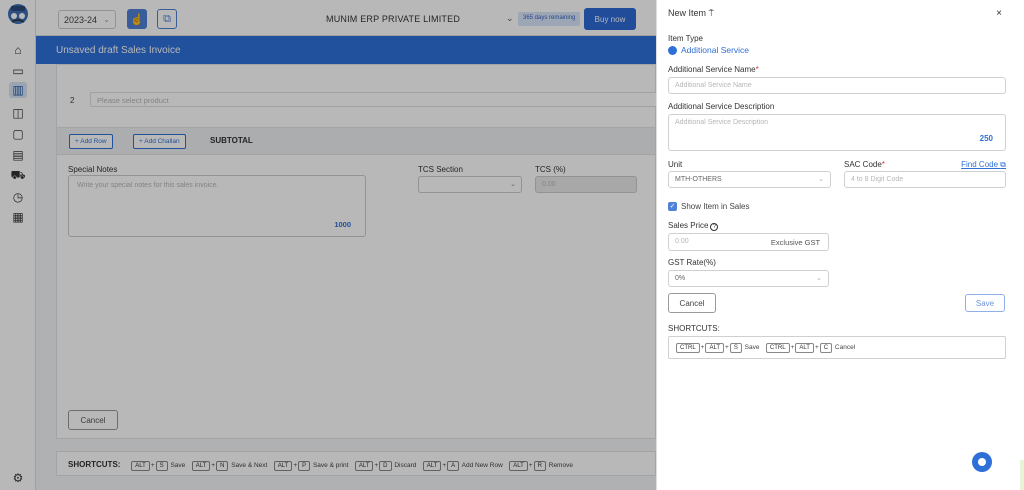 This screenshot has height=490, width=1024. What do you see at coordinates (698, 179) in the screenshot?
I see `unit-value: MTH-OTHERS` at bounding box center [698, 179].